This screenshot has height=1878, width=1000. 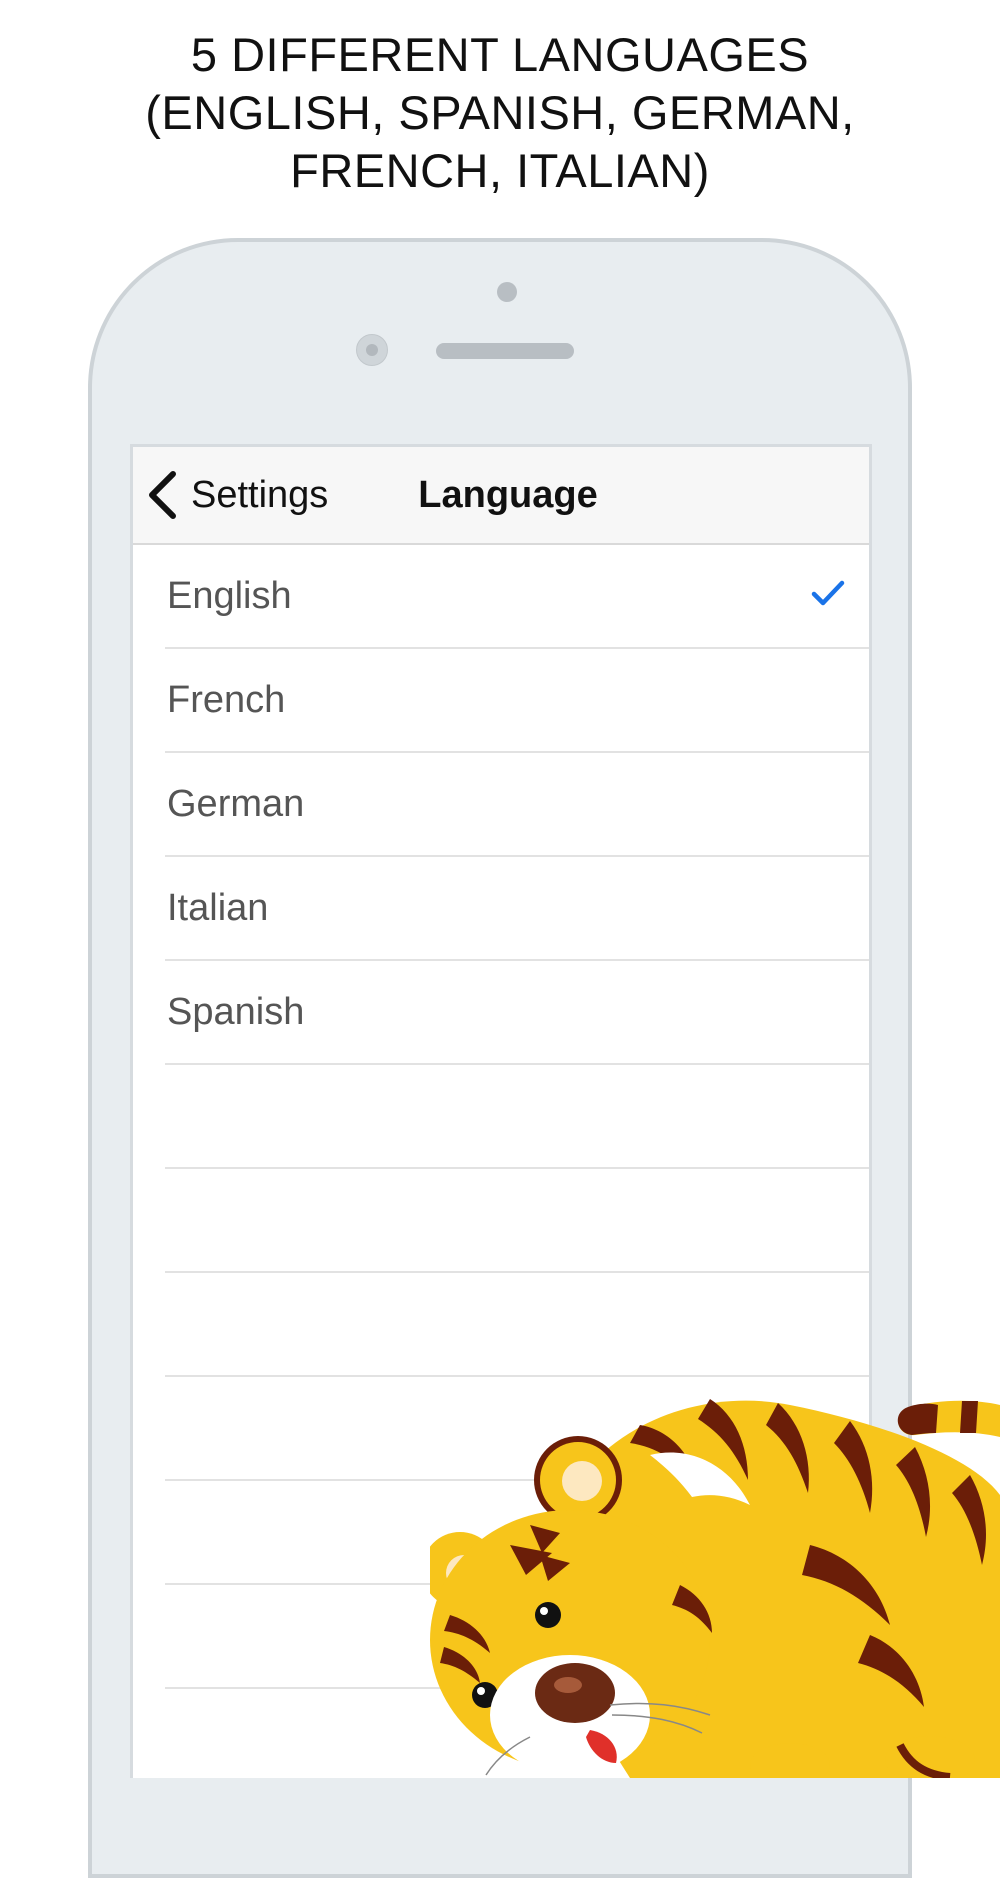 What do you see at coordinates (828, 593) in the screenshot?
I see `checkmark-icon` at bounding box center [828, 593].